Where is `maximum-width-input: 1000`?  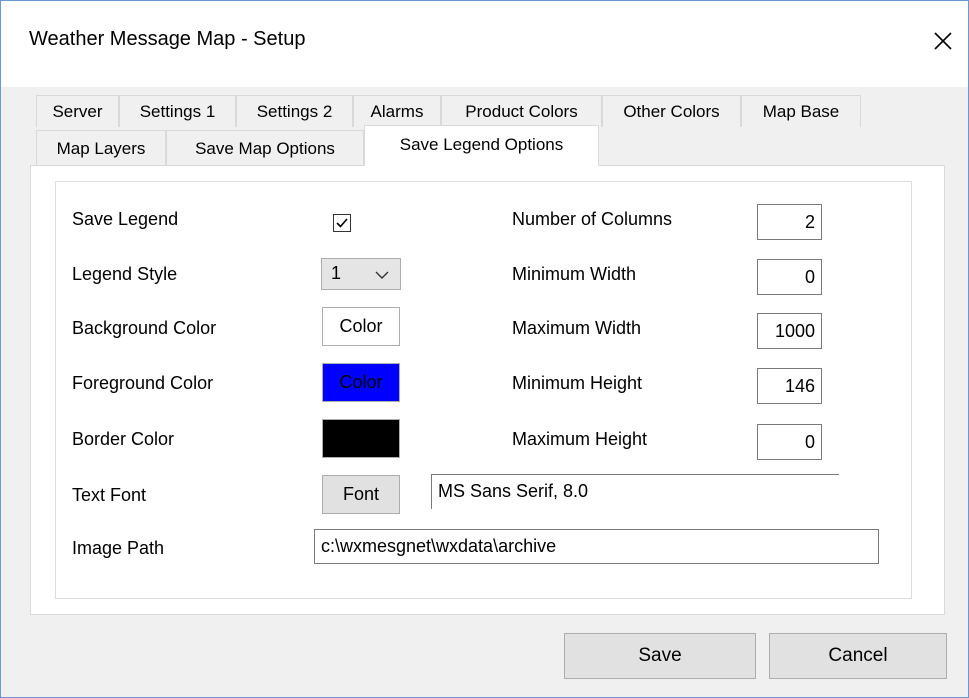 maximum-width-input: 1000 is located at coordinates (789, 331).